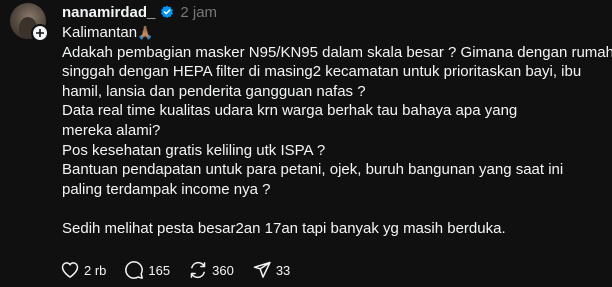 The height and width of the screenshot is (287, 612). I want to click on praying-hands-emoji: 🙏🏽, so click(145, 32).